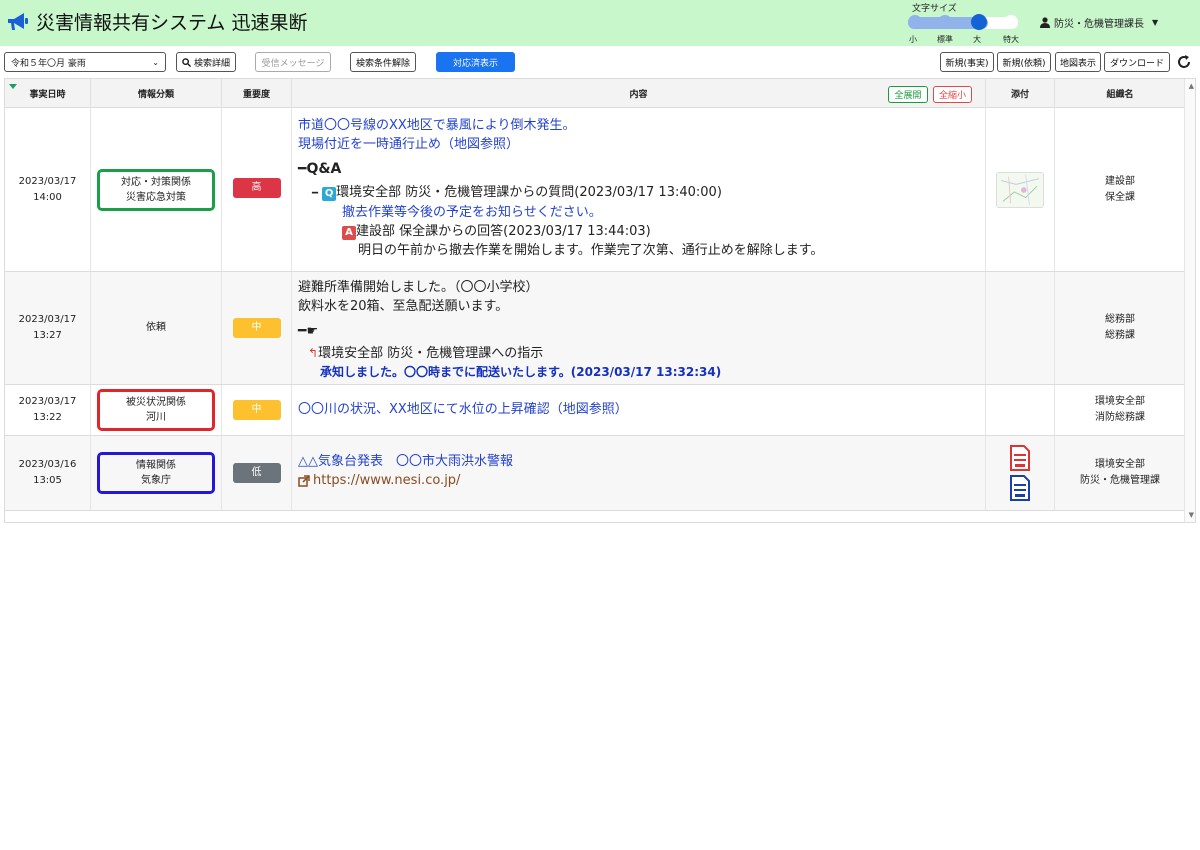  Describe the element at coordinates (156, 410) in the screenshot. I see `cell-category: 被災状況関係 河川` at that location.